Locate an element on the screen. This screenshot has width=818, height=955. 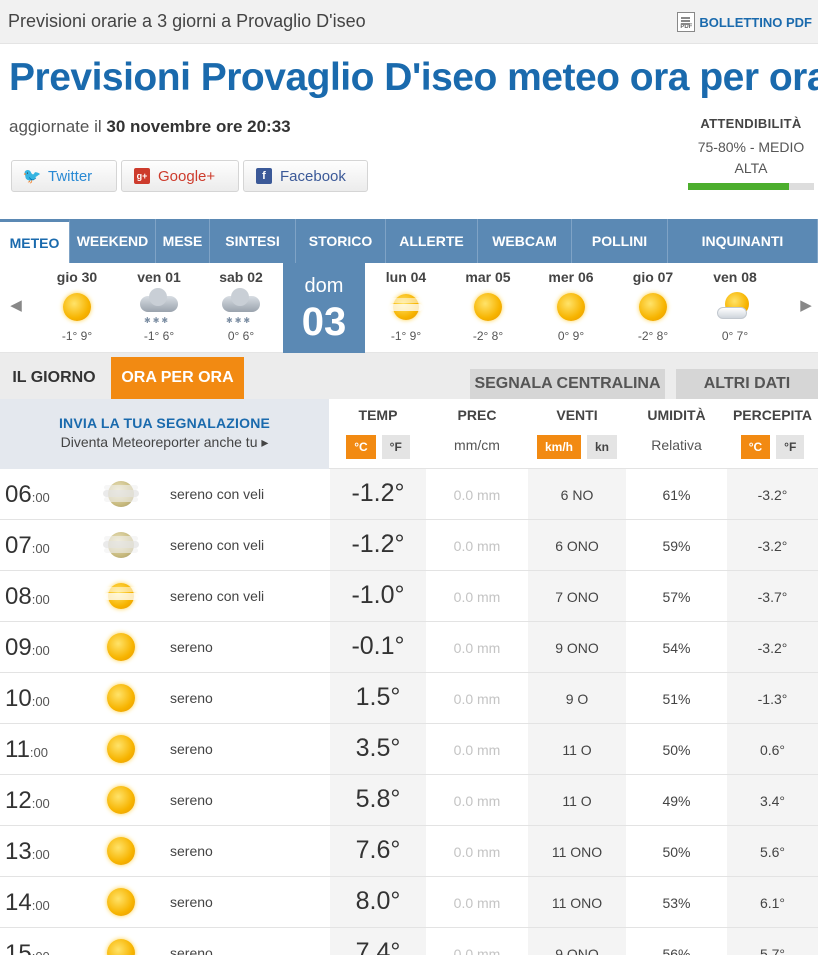
facebook-label: Facebook is located at coordinates (313, 176).